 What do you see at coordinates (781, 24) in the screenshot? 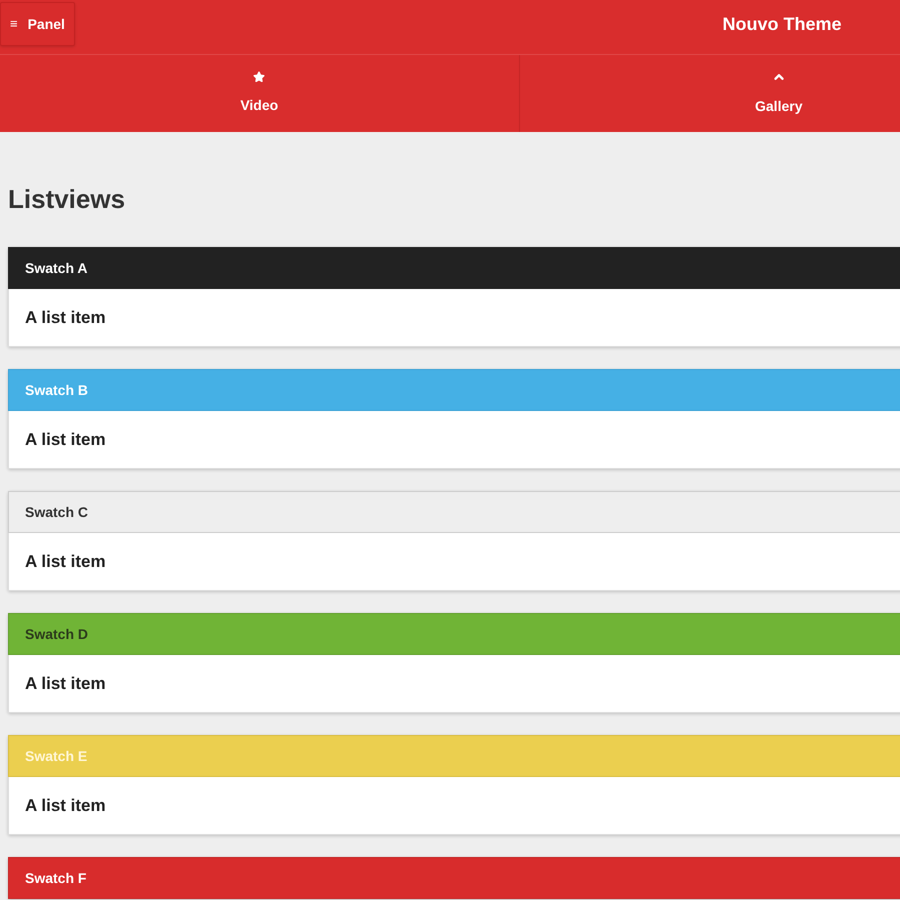
I see `page-title: Nouvo Theme` at bounding box center [781, 24].